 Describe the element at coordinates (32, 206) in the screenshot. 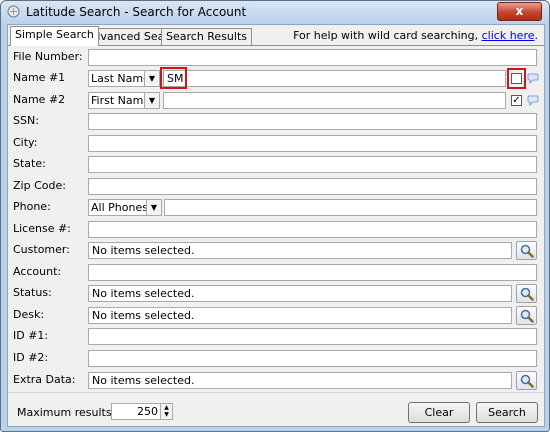

I see `phone-label: Phone:` at that location.